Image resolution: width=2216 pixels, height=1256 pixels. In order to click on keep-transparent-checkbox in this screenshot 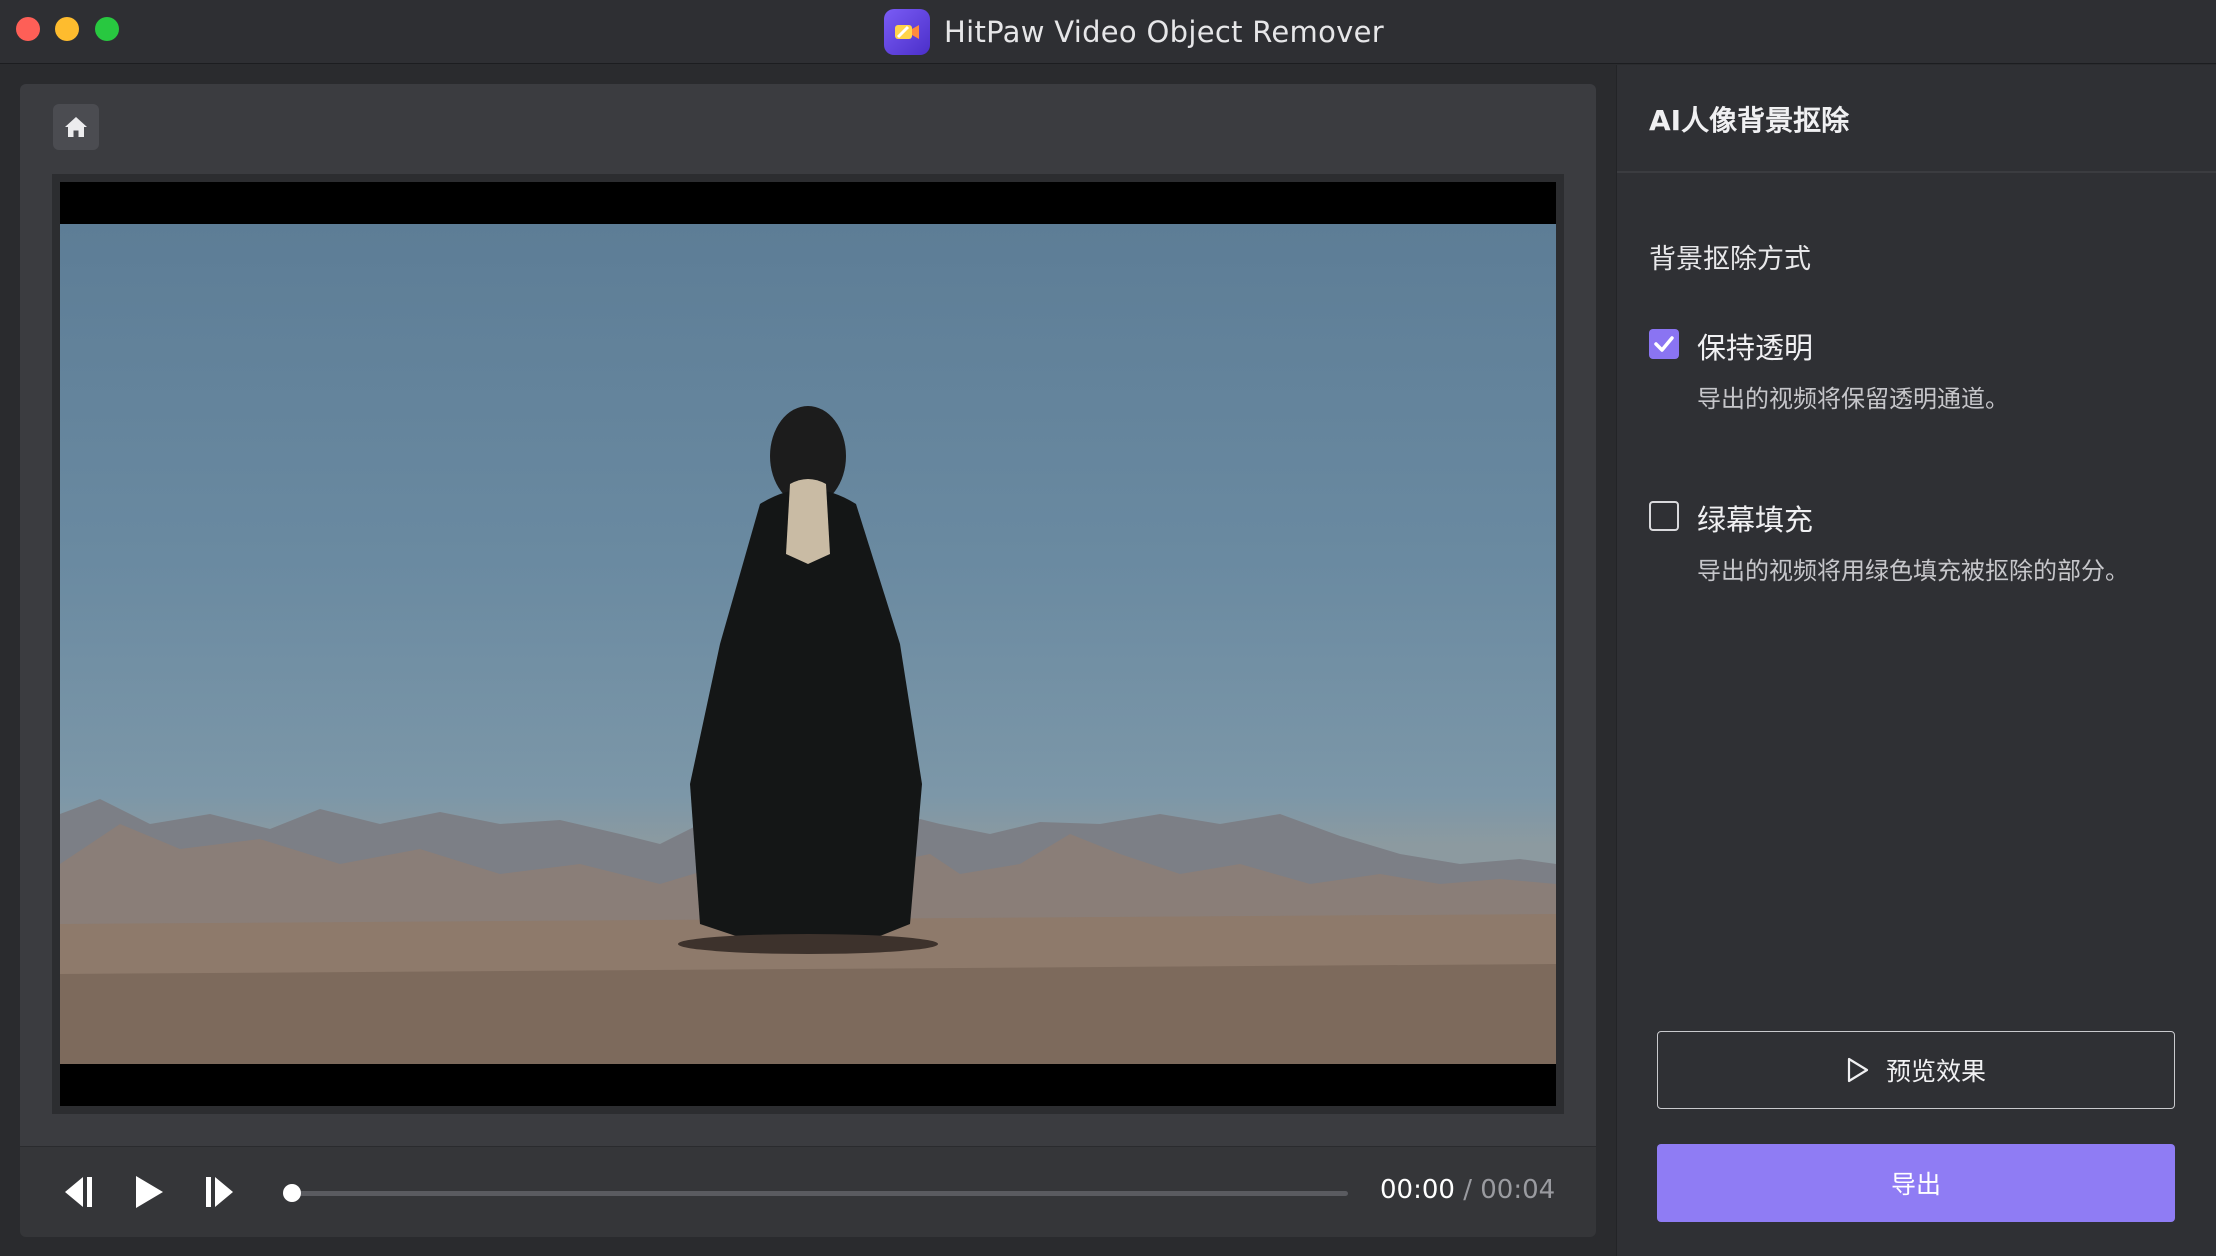, I will do `click(1664, 344)`.